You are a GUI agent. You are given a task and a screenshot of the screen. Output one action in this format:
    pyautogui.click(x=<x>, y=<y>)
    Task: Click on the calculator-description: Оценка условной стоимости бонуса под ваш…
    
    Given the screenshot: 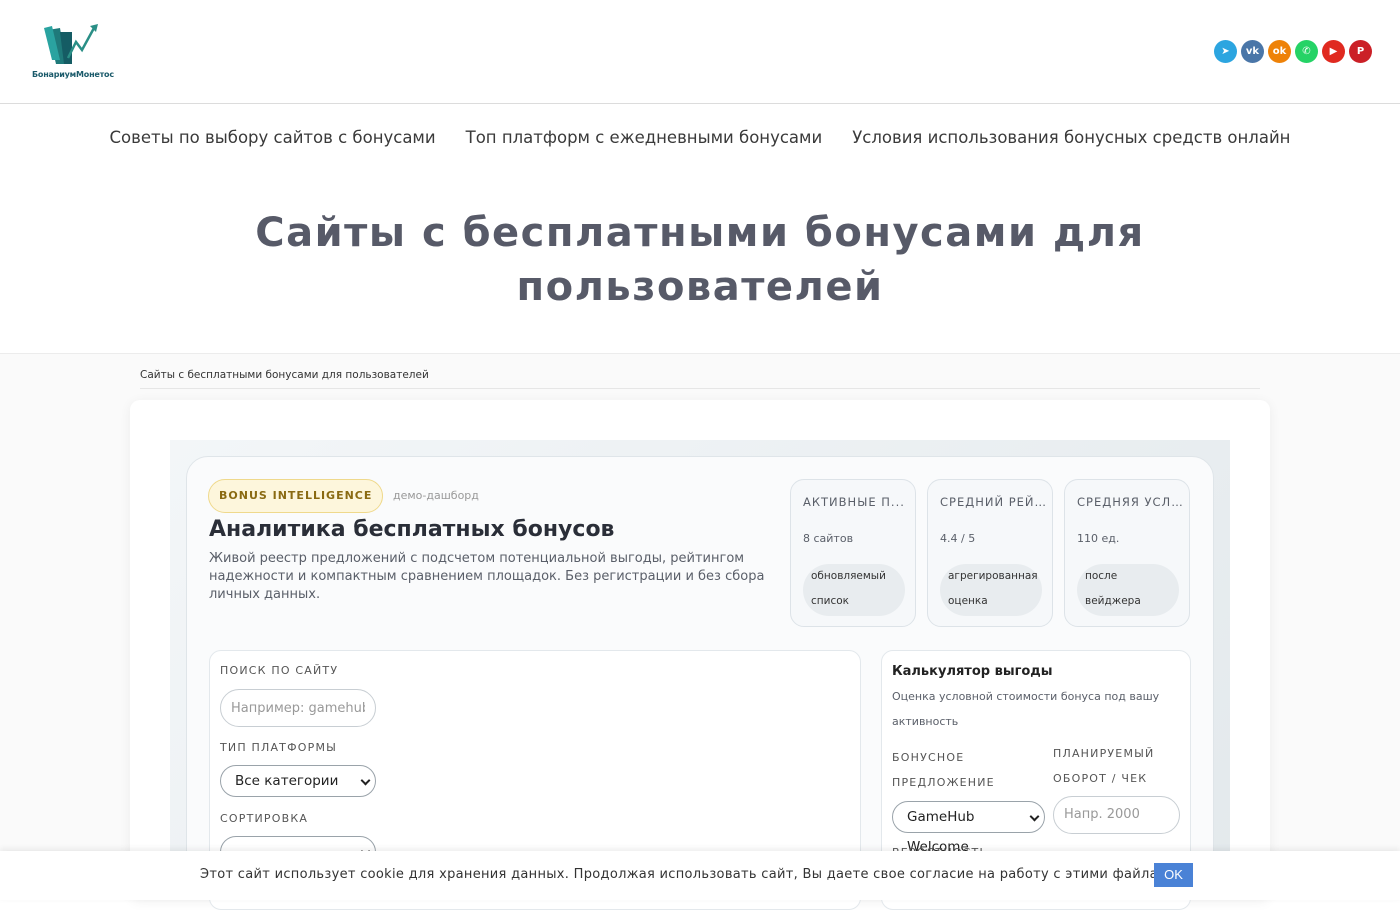 What is the action you would take?
    pyautogui.click(x=1026, y=709)
    